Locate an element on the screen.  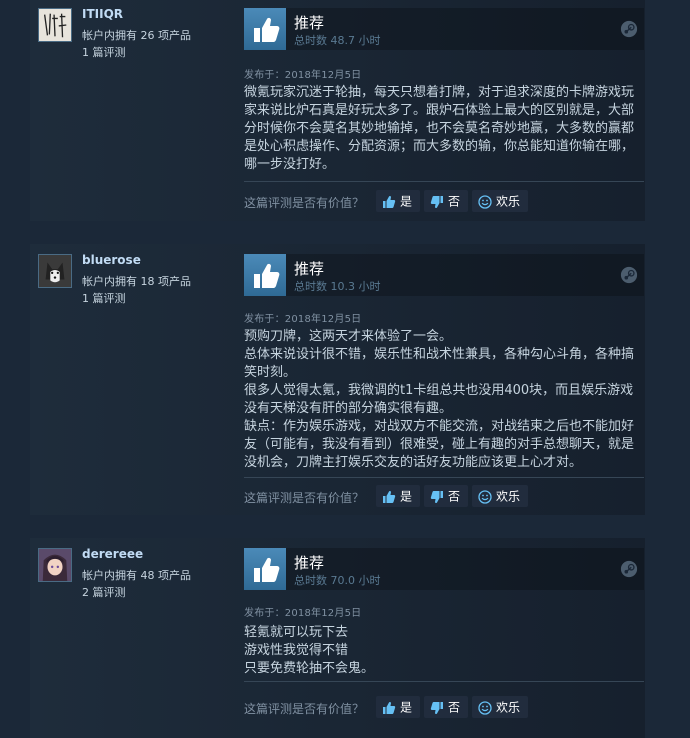
review-line: 友（可能有，我没有看到）很难受，碰上有趣的对手总想聊天，就是 is located at coordinates (439, 444).